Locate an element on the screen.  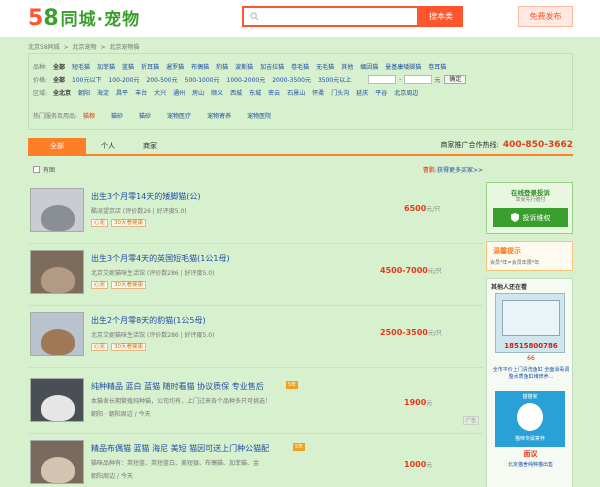
tips-panel: 温馨提示 会员*年=会员年限*年 is located at coordinates (529, 256).